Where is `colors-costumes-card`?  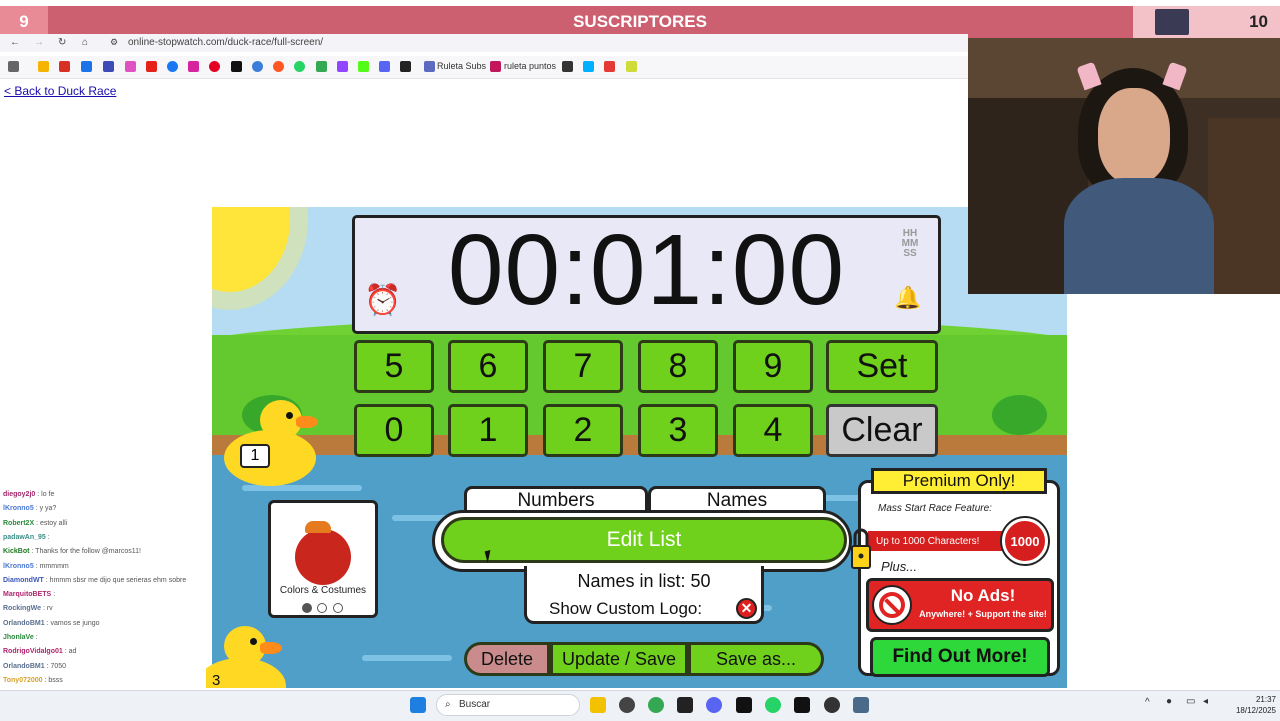 colors-costumes-card is located at coordinates (323, 559).